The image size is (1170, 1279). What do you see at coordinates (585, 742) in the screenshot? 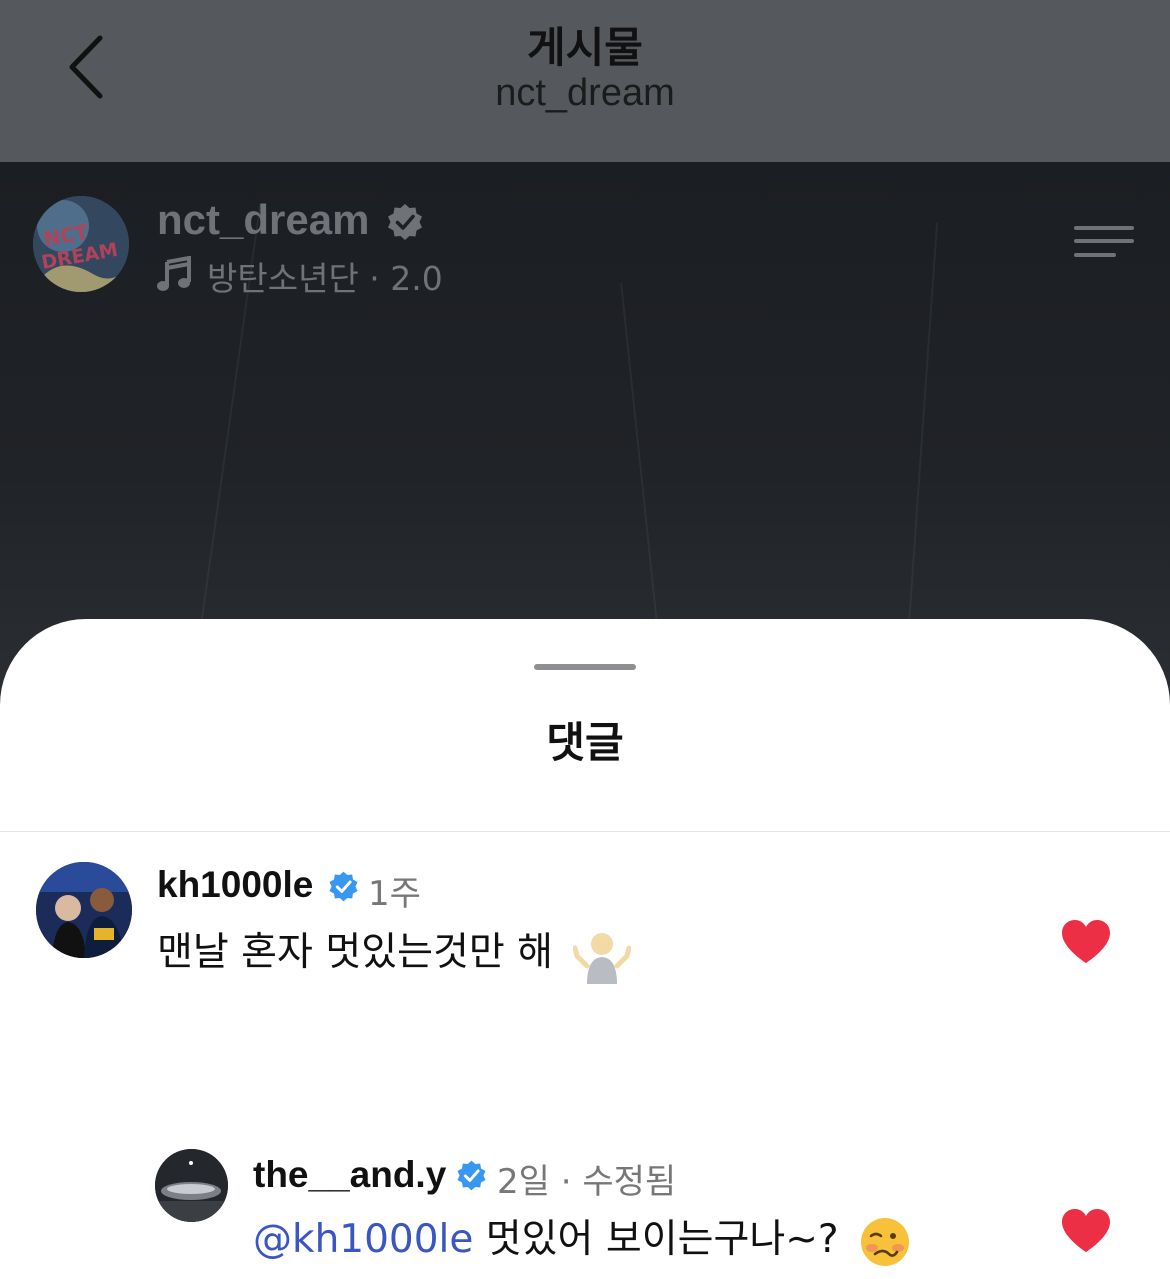
I see `comments-title: 댓글` at bounding box center [585, 742].